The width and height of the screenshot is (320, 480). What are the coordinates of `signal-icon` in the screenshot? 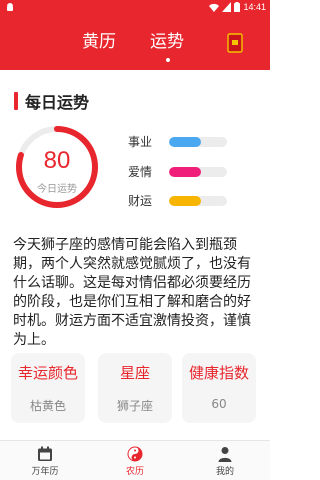 It's located at (227, 7).